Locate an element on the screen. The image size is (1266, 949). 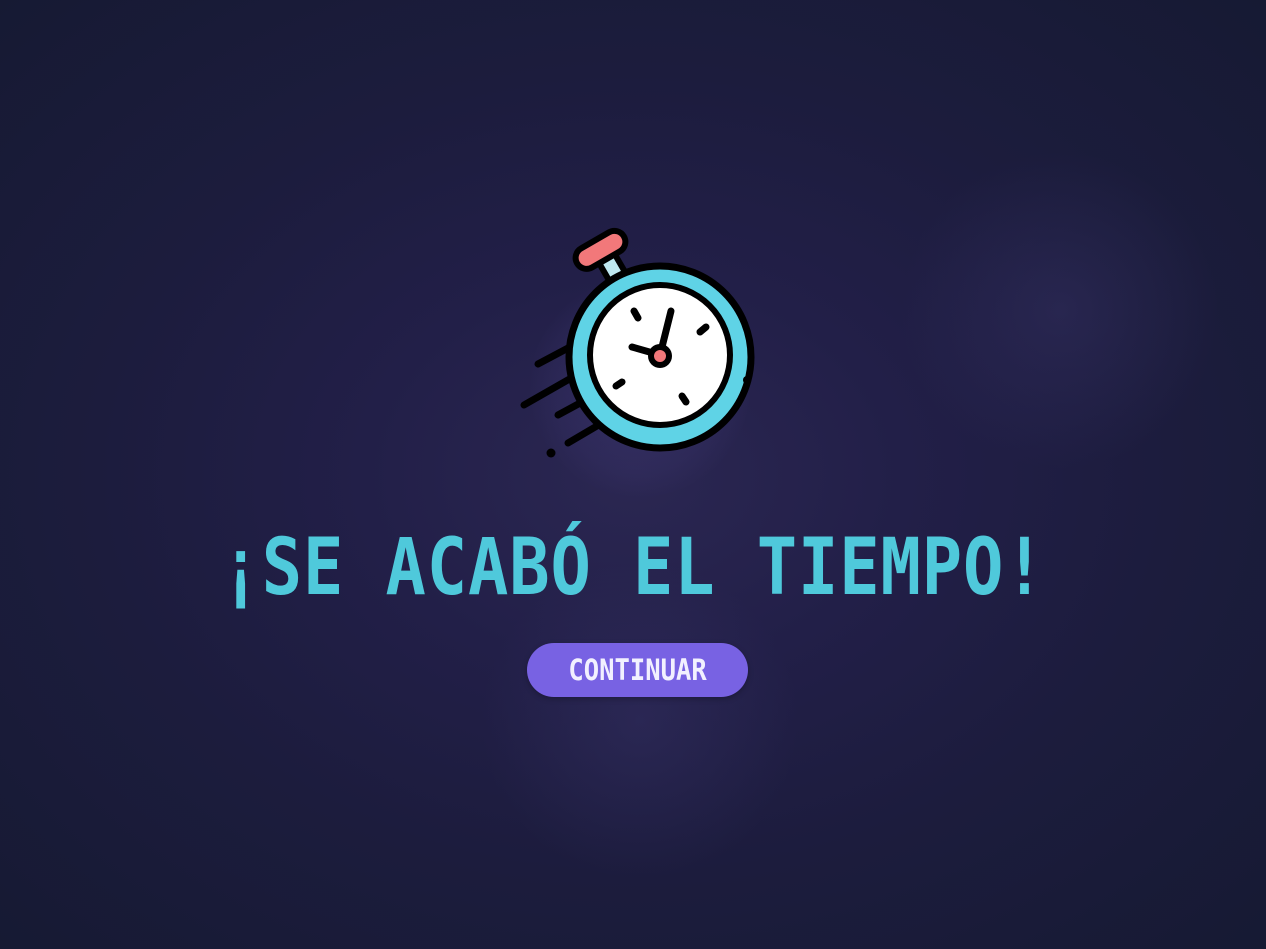
stopwatch-icon is located at coordinates (637, 359).